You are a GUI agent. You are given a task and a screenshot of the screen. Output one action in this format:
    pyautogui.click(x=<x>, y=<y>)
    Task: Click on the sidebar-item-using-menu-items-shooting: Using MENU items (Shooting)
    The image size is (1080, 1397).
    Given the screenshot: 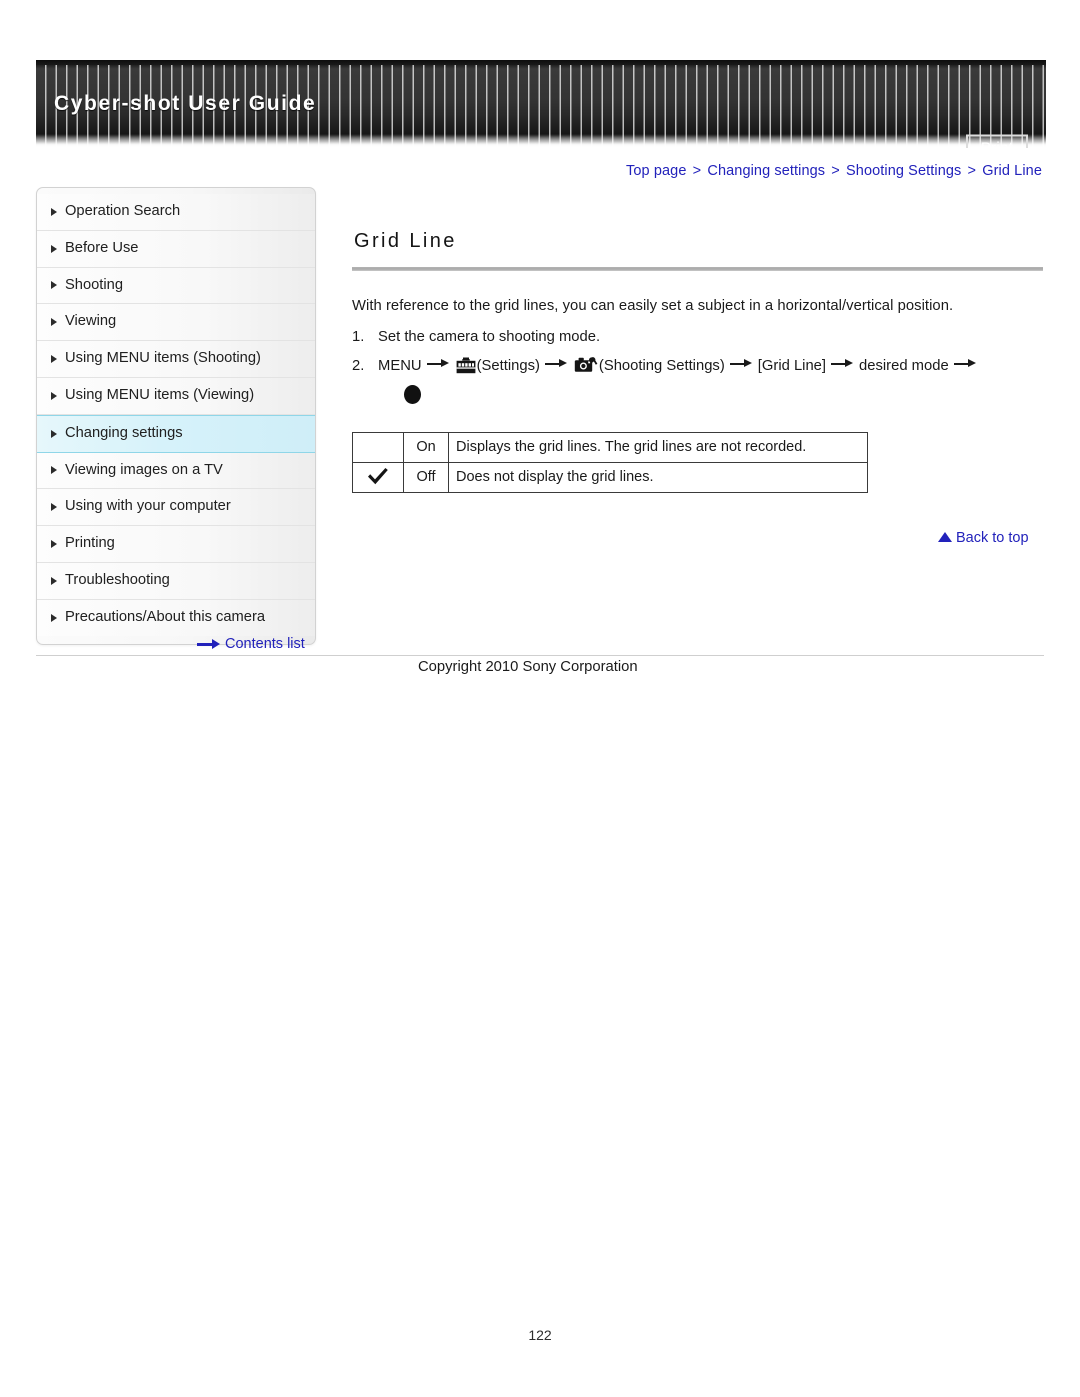 What is the action you would take?
    pyautogui.click(x=176, y=359)
    